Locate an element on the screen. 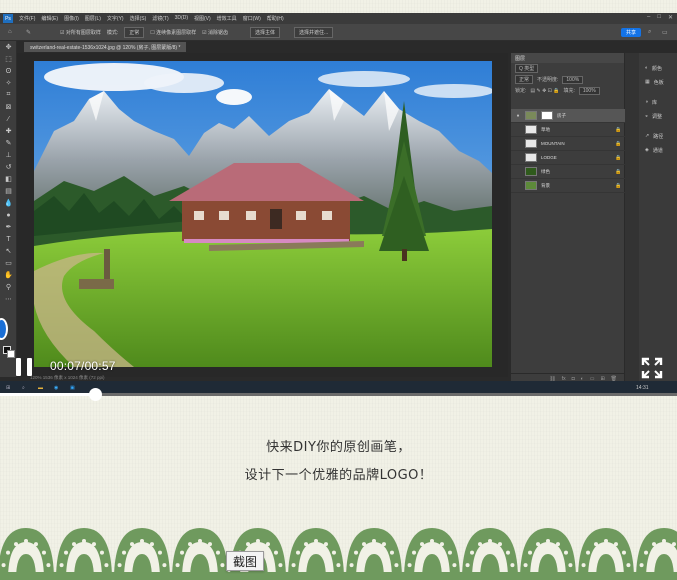 The width and height of the screenshot is (677, 580). close-icon: ✕ is located at coordinates (670, 18).